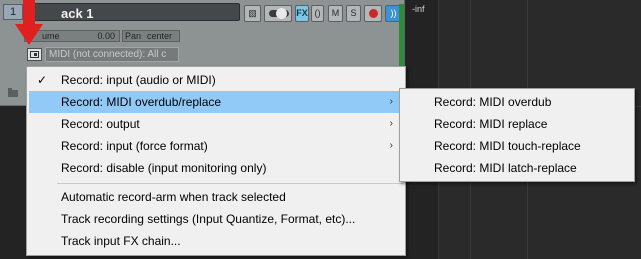 The height and width of the screenshot is (259, 641). What do you see at coordinates (517, 168) in the screenshot?
I see `submenu-item-midi-latch-replace: Record: MIDI latch-replace` at bounding box center [517, 168].